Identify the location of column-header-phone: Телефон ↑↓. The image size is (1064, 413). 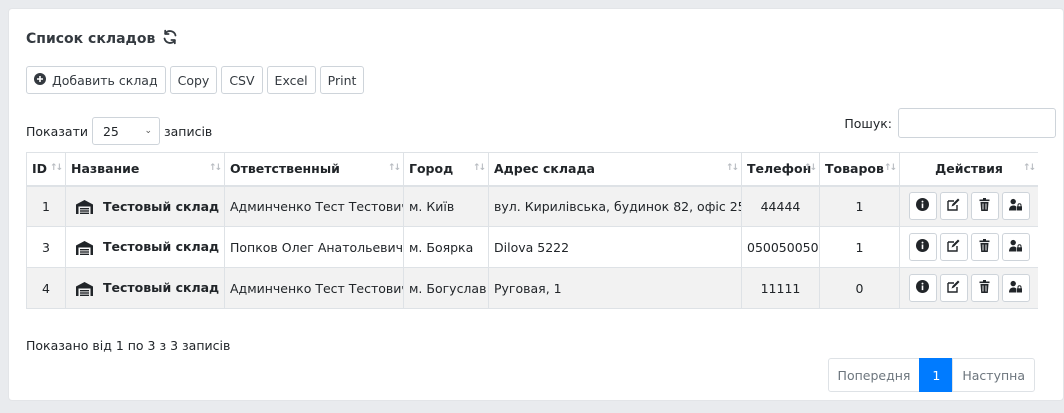
(780, 169).